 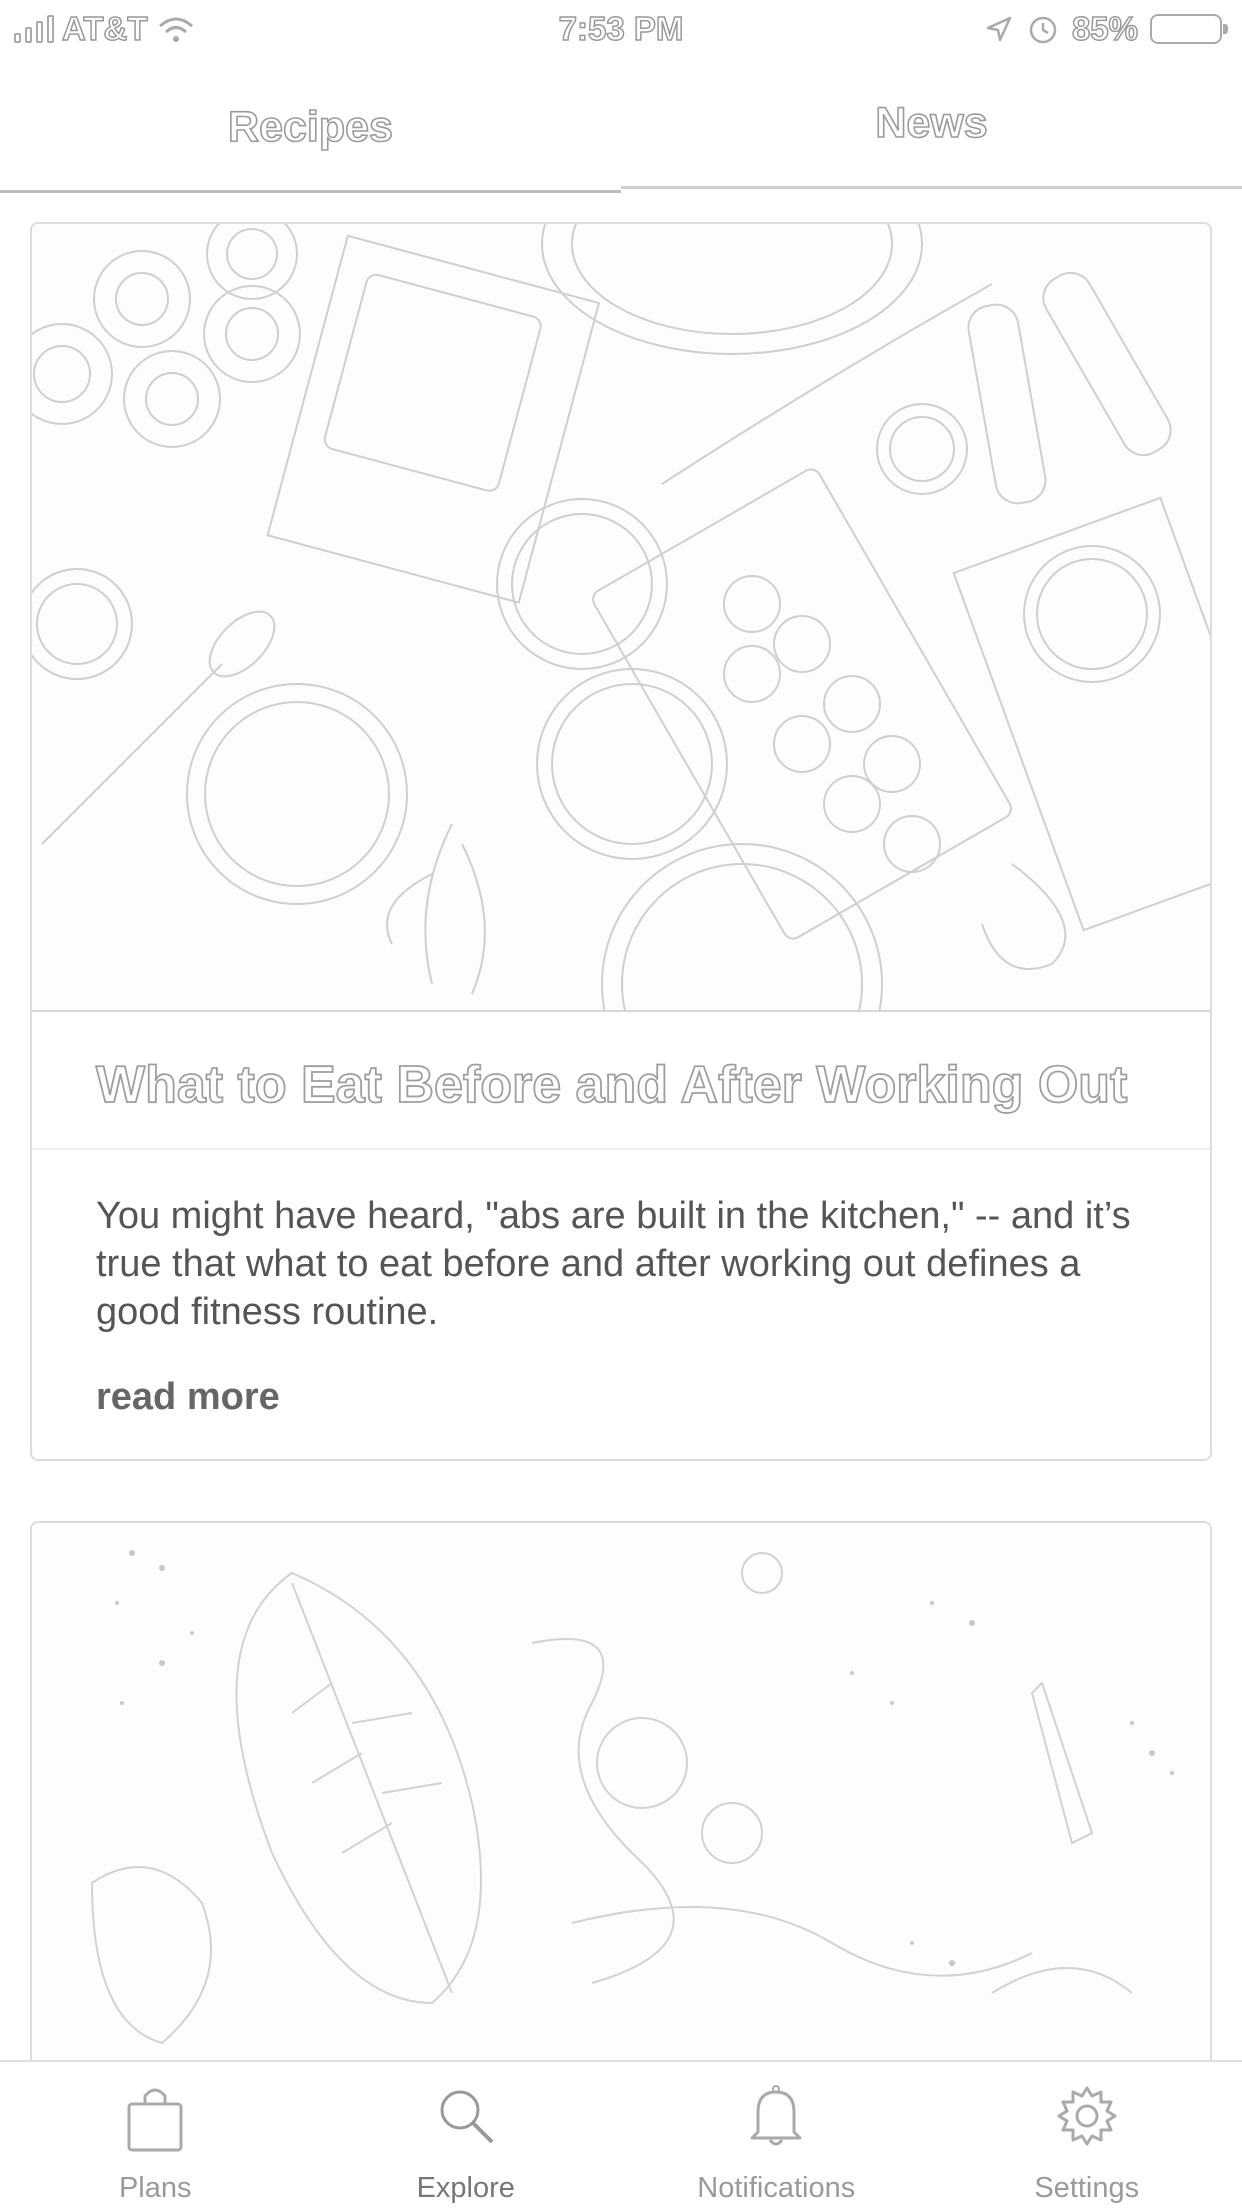 I want to click on tab-recipes: Recipes, so click(x=310, y=136).